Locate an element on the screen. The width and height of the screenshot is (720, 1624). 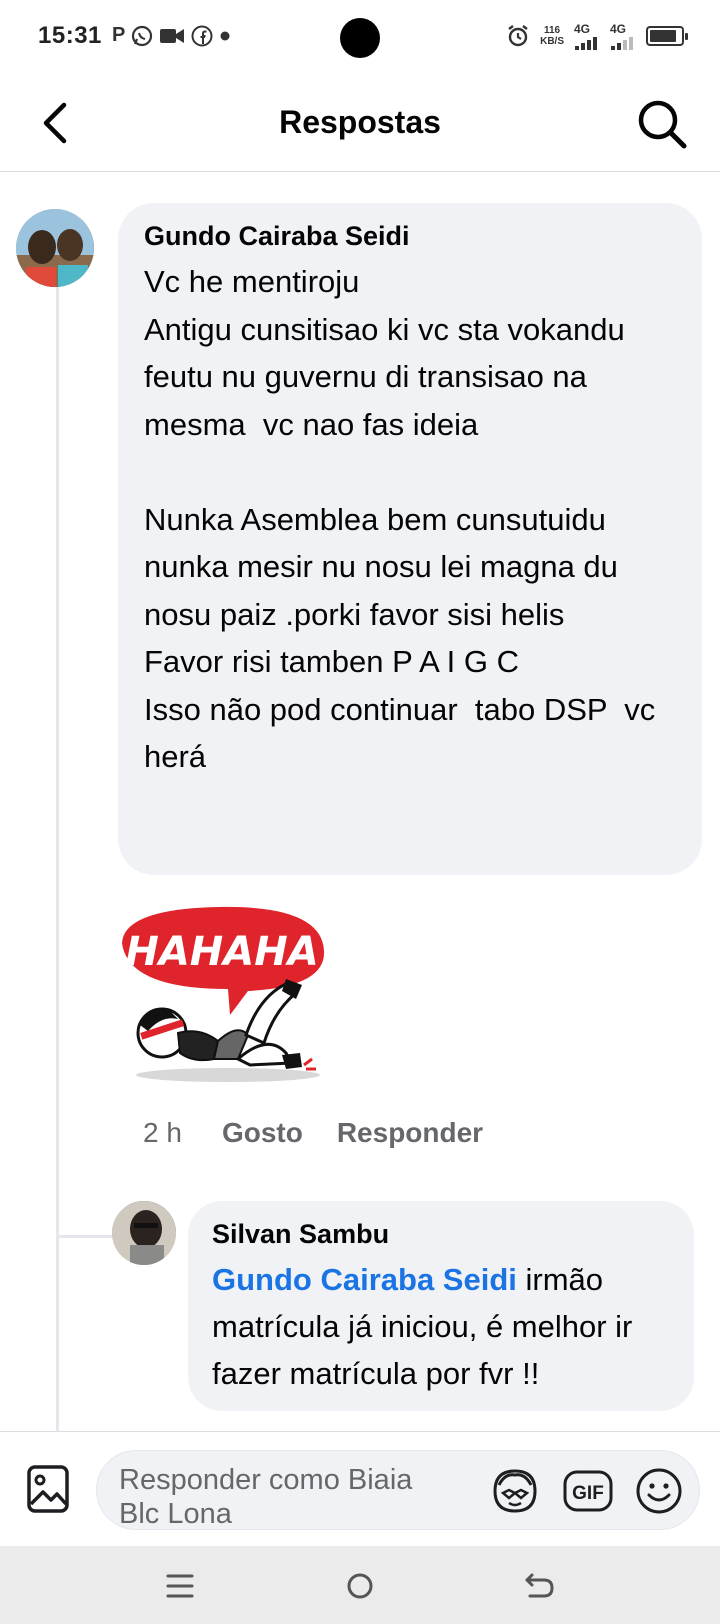
status-time: 15:31 is located at coordinates (70, 35).